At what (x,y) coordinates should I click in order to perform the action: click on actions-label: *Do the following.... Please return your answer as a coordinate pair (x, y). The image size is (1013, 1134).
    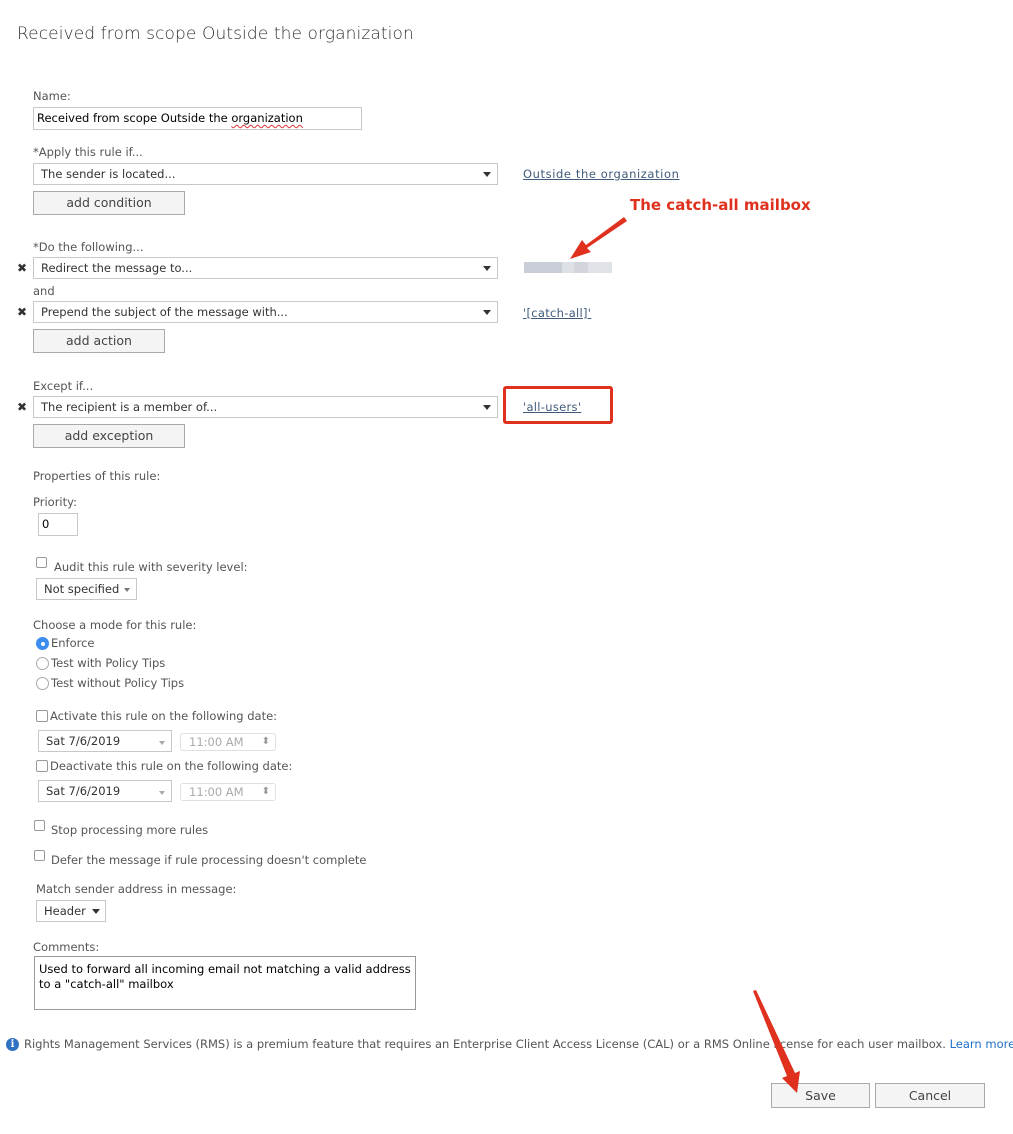
    Looking at the image, I should click on (88, 247).